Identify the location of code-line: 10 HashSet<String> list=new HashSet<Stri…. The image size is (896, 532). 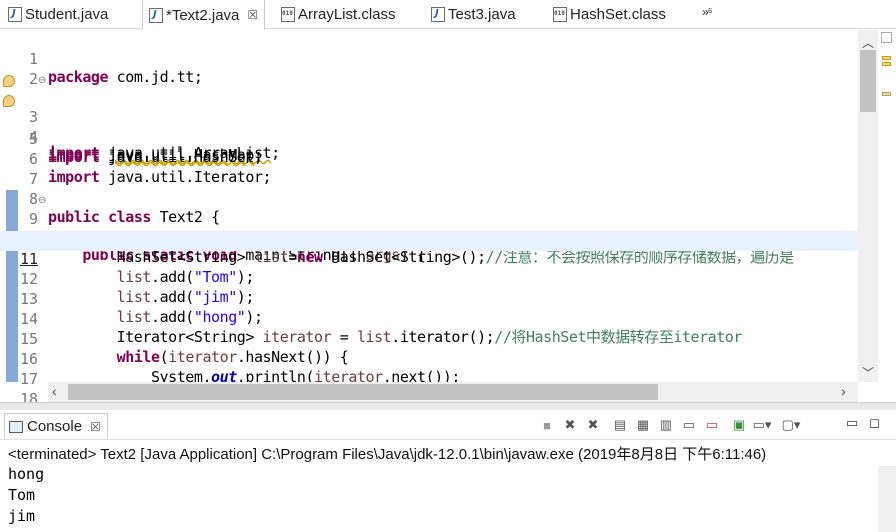
(429, 238).